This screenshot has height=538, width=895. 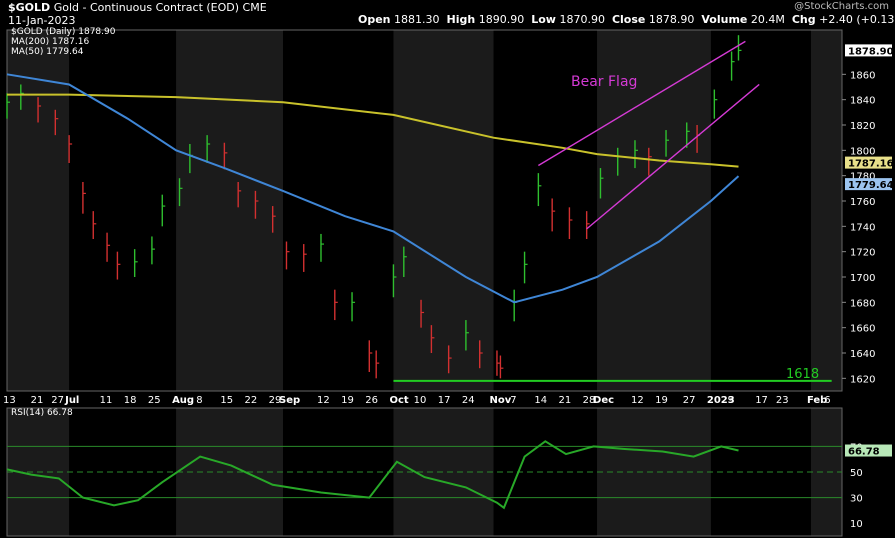 What do you see at coordinates (289, 400) in the screenshot?
I see `date-tick-label: Sep` at bounding box center [289, 400].